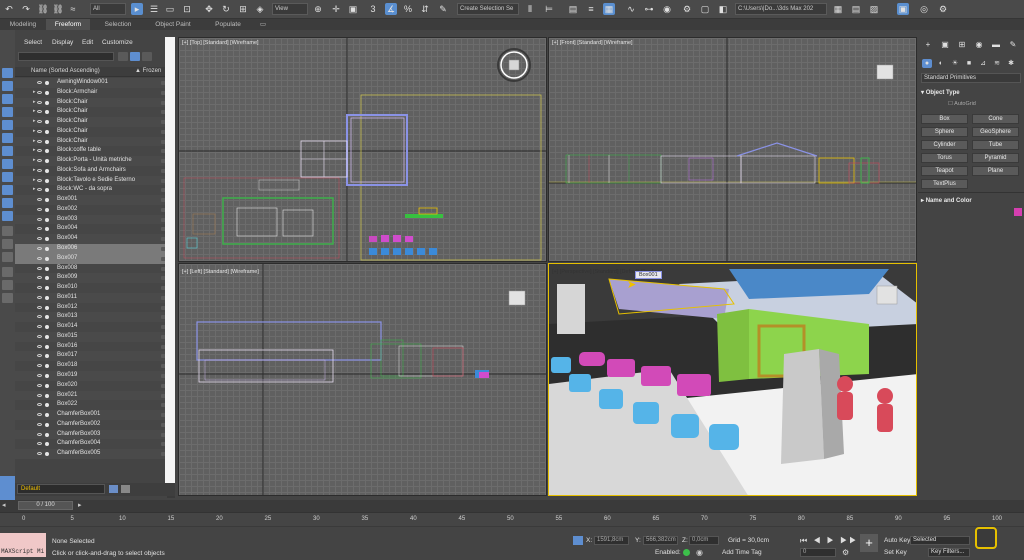  I want to click on spacewarp-filter-icon, so click(7, 138).